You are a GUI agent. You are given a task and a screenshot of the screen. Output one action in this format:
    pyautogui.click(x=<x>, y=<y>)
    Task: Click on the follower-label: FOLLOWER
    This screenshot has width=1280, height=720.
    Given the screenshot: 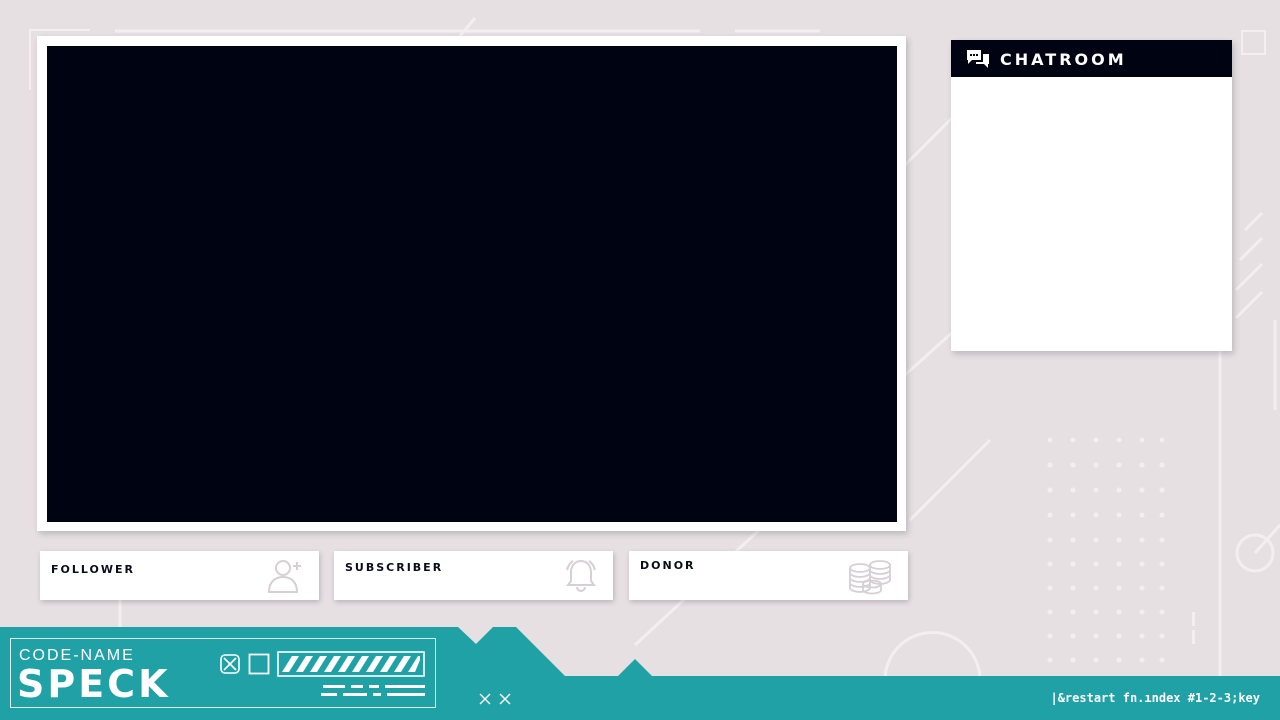 What is the action you would take?
    pyautogui.click(x=93, y=569)
    